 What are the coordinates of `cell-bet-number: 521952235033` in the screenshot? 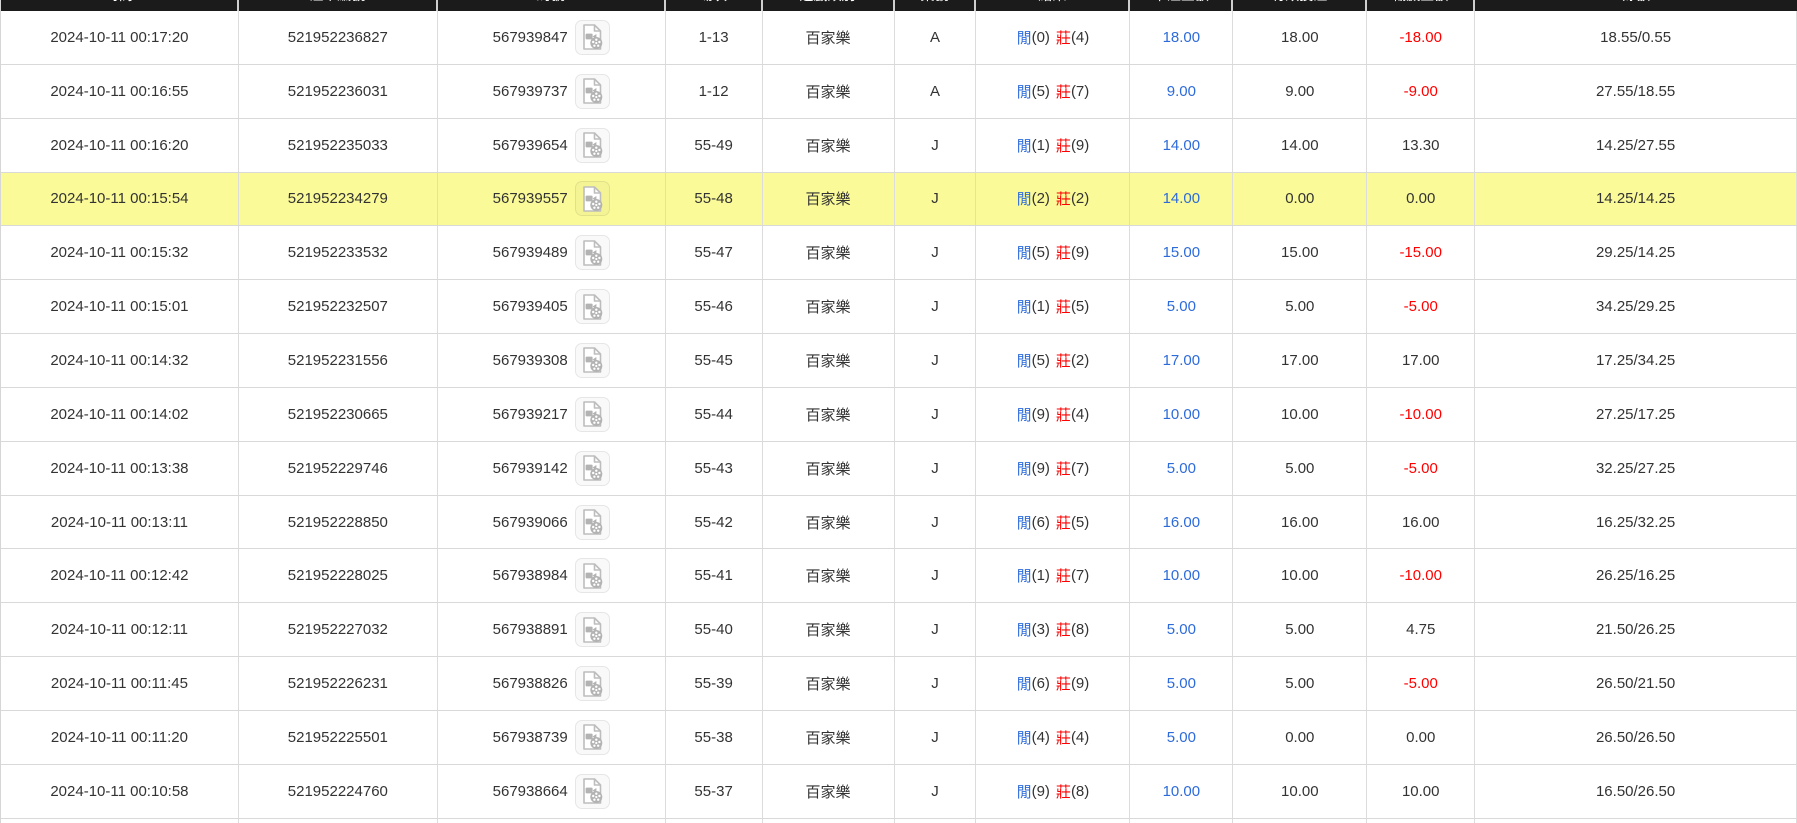 It's located at (338, 145).